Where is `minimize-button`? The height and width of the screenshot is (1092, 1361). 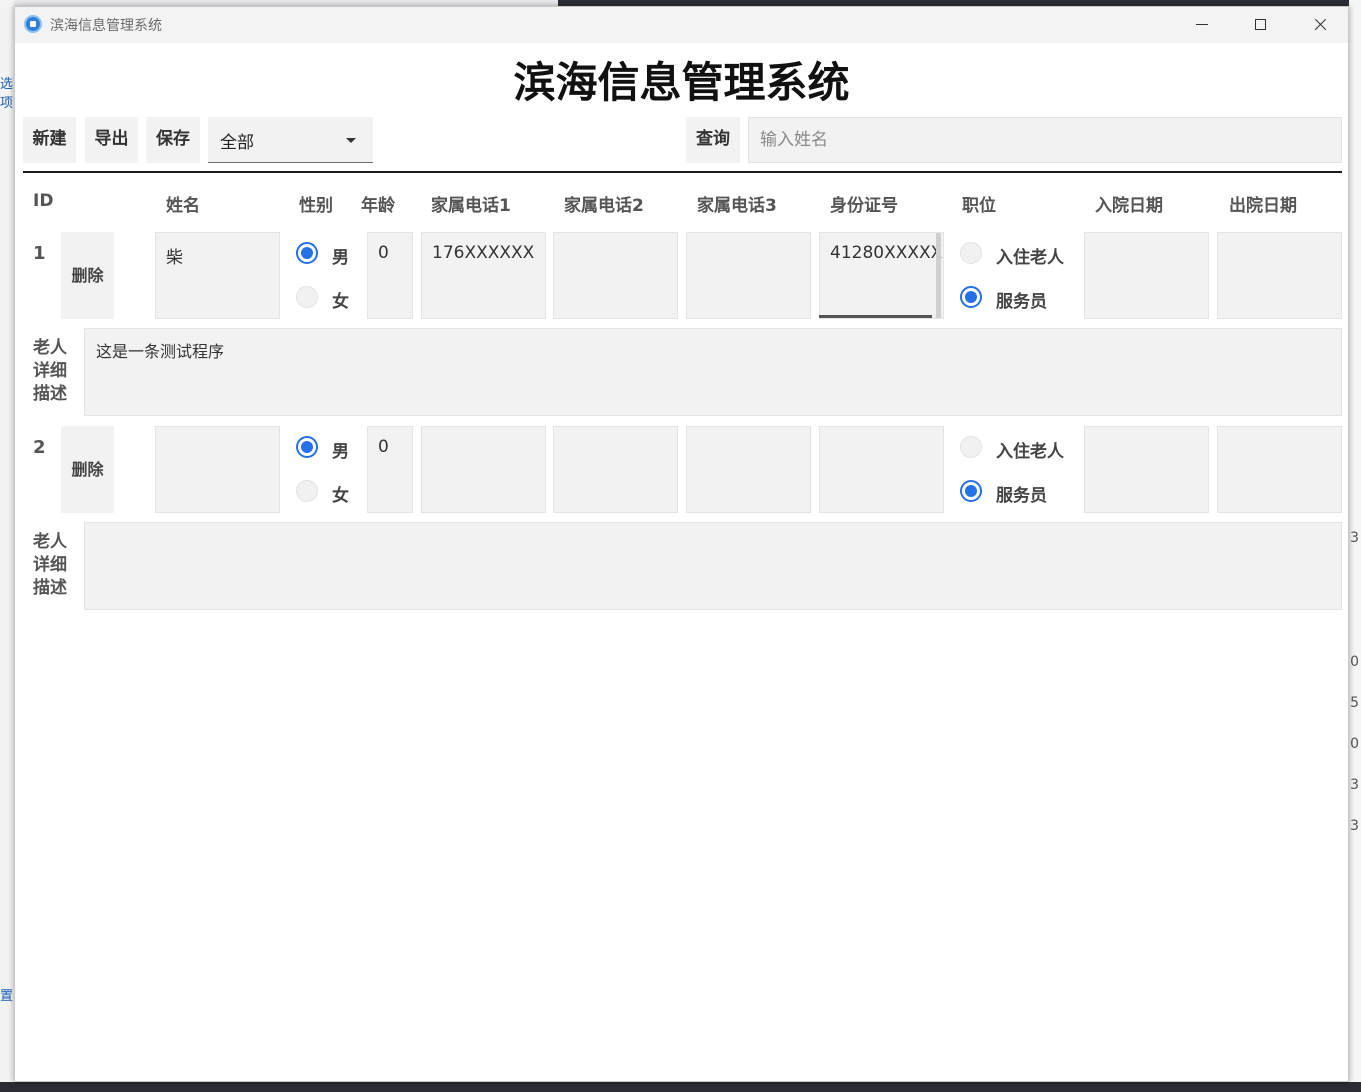
minimize-button is located at coordinates (1202, 25).